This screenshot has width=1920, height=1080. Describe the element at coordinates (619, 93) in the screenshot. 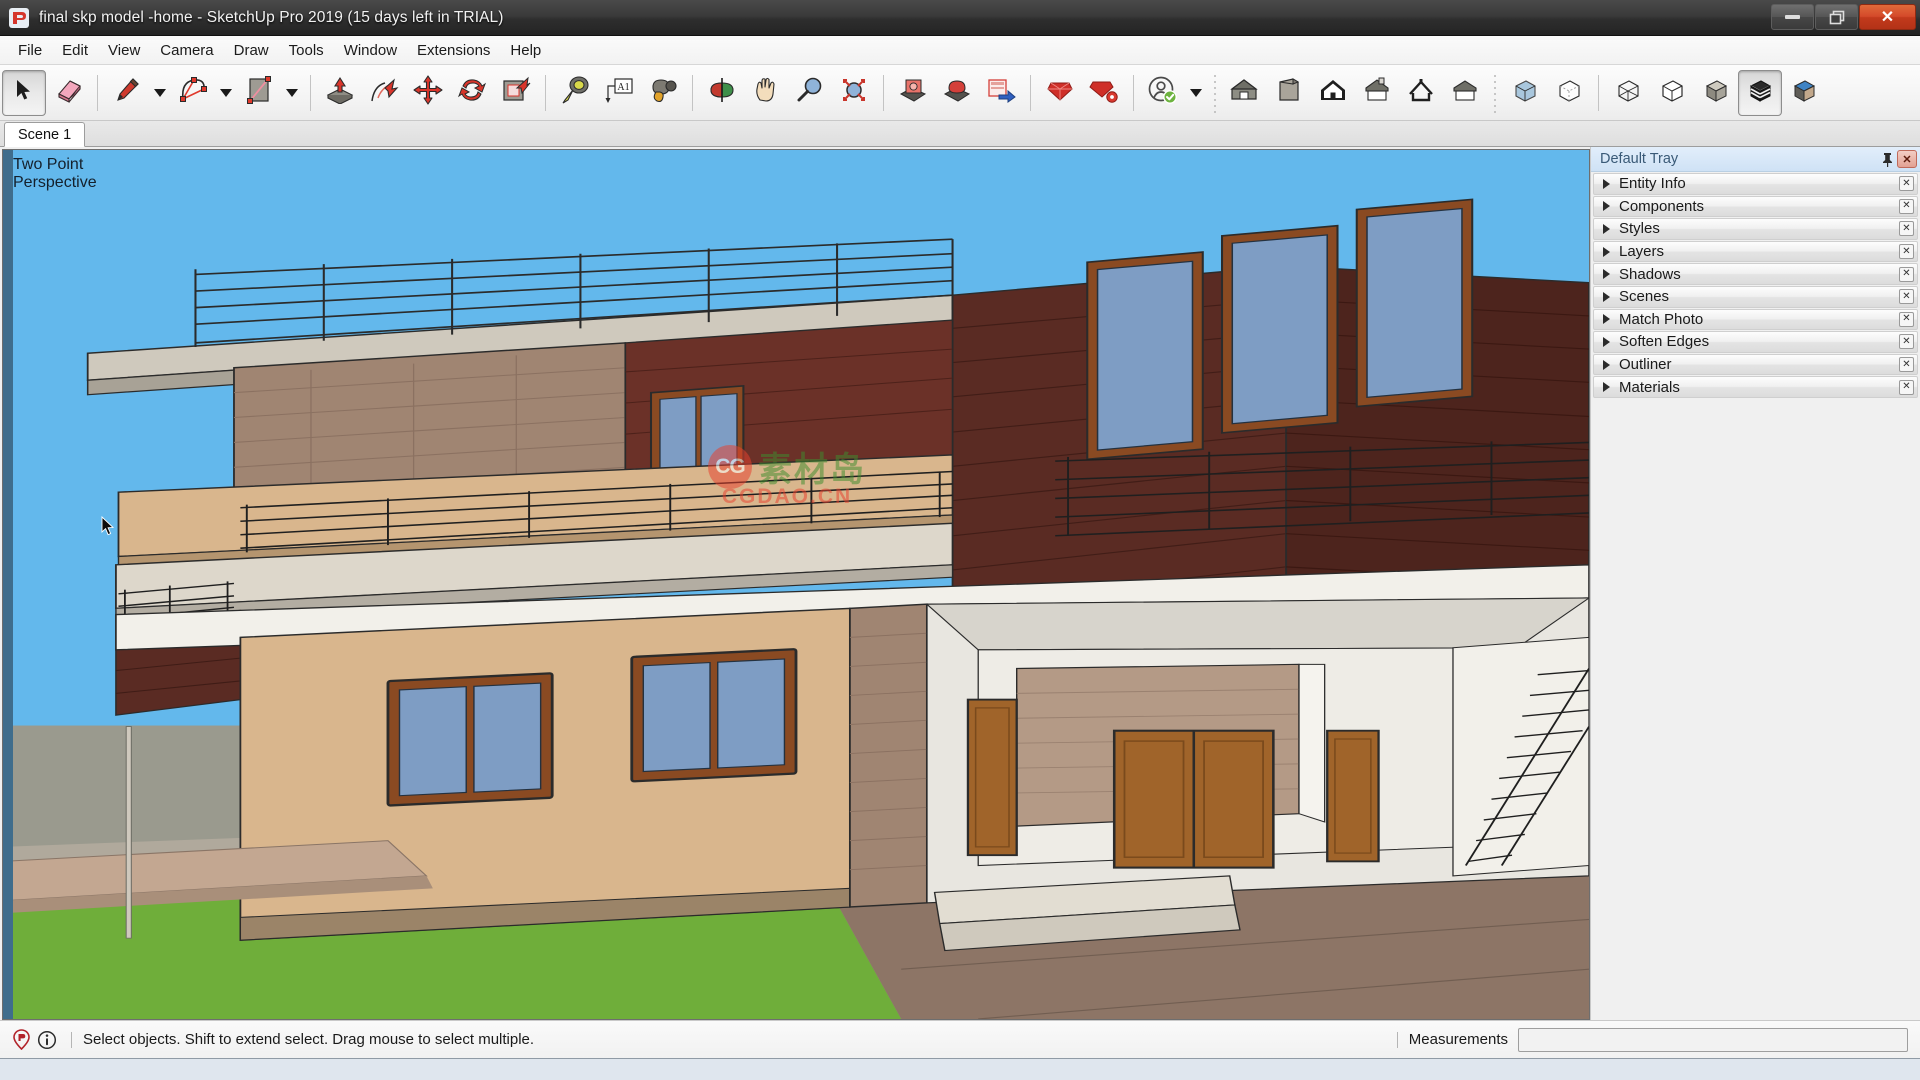

I see `text-tool-button: A1` at that location.